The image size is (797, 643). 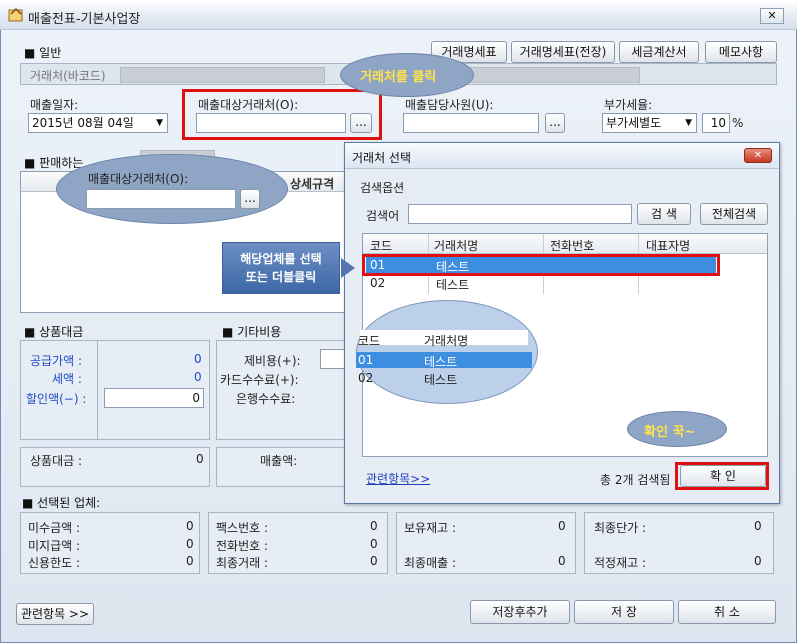 What do you see at coordinates (572, 246) in the screenshot?
I see `col-phone: 전화번호` at bounding box center [572, 246].